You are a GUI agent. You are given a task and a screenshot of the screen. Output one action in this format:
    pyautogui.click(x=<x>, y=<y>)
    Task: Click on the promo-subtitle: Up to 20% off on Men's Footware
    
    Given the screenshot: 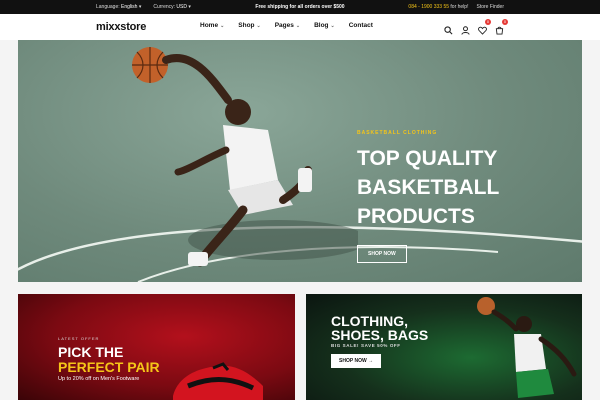 What is the action you would take?
    pyautogui.click(x=99, y=379)
    